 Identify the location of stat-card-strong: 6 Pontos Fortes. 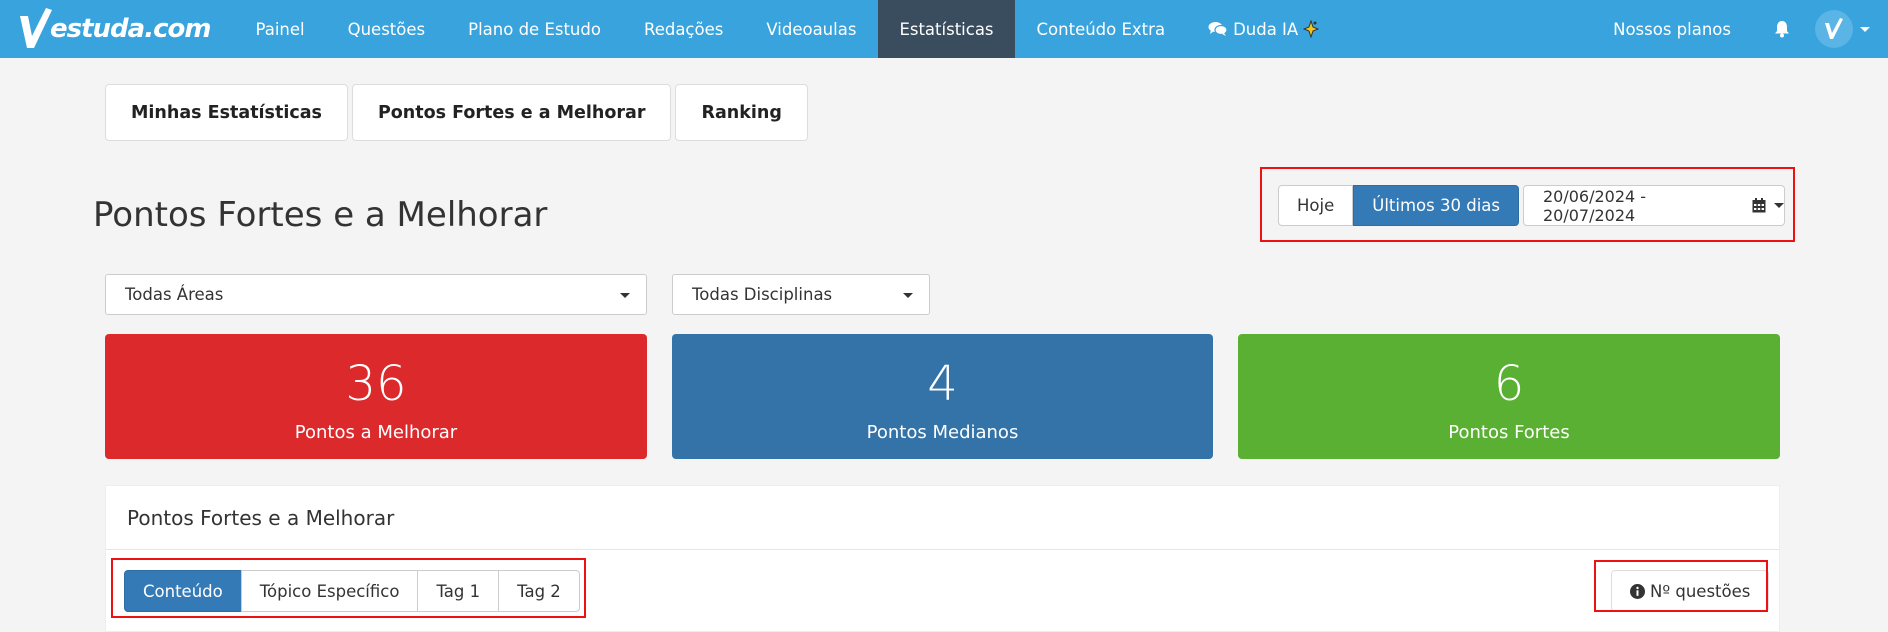
(1509, 396).